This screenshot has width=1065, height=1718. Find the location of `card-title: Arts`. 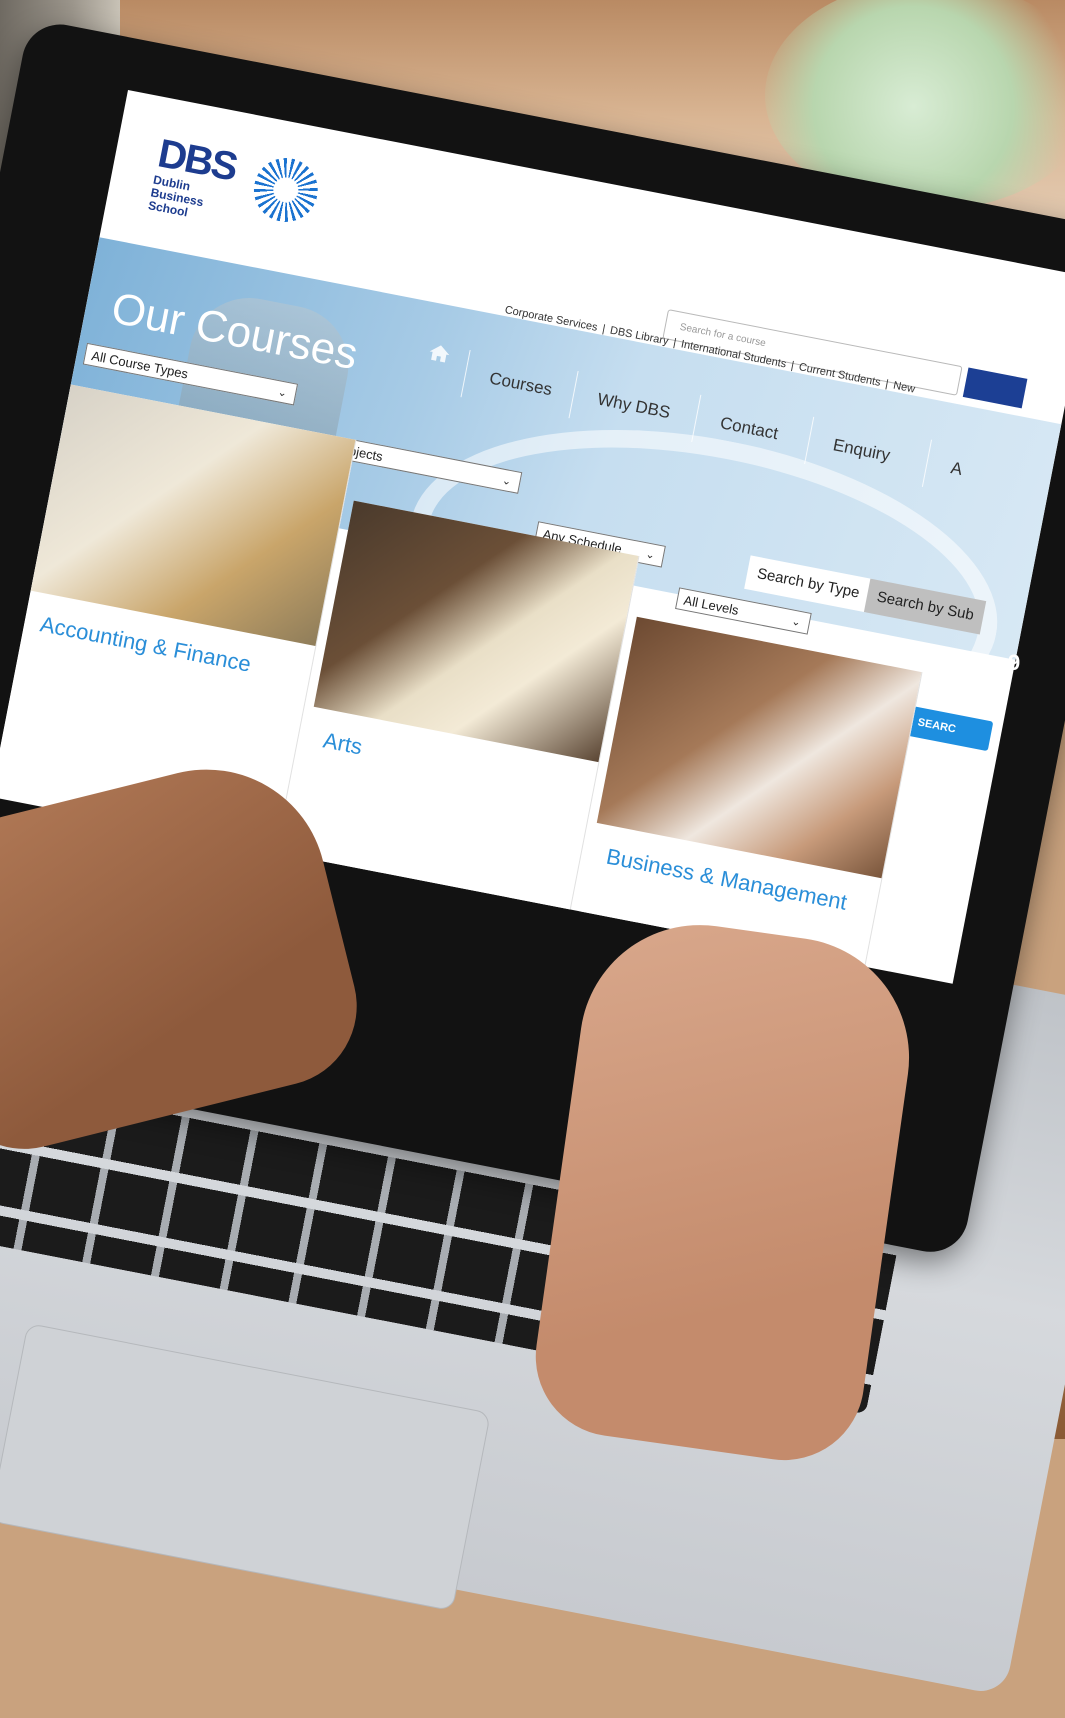

card-title: Arts is located at coordinates (343, 743).